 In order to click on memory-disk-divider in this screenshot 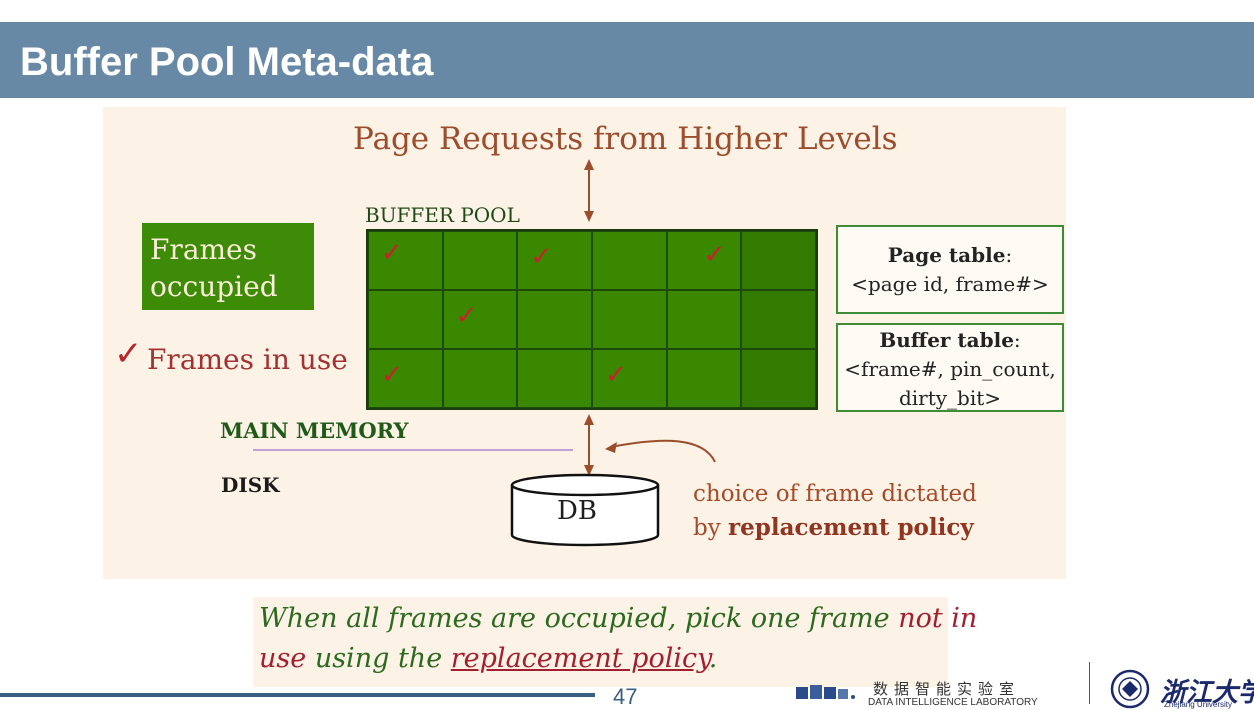, I will do `click(413, 450)`.